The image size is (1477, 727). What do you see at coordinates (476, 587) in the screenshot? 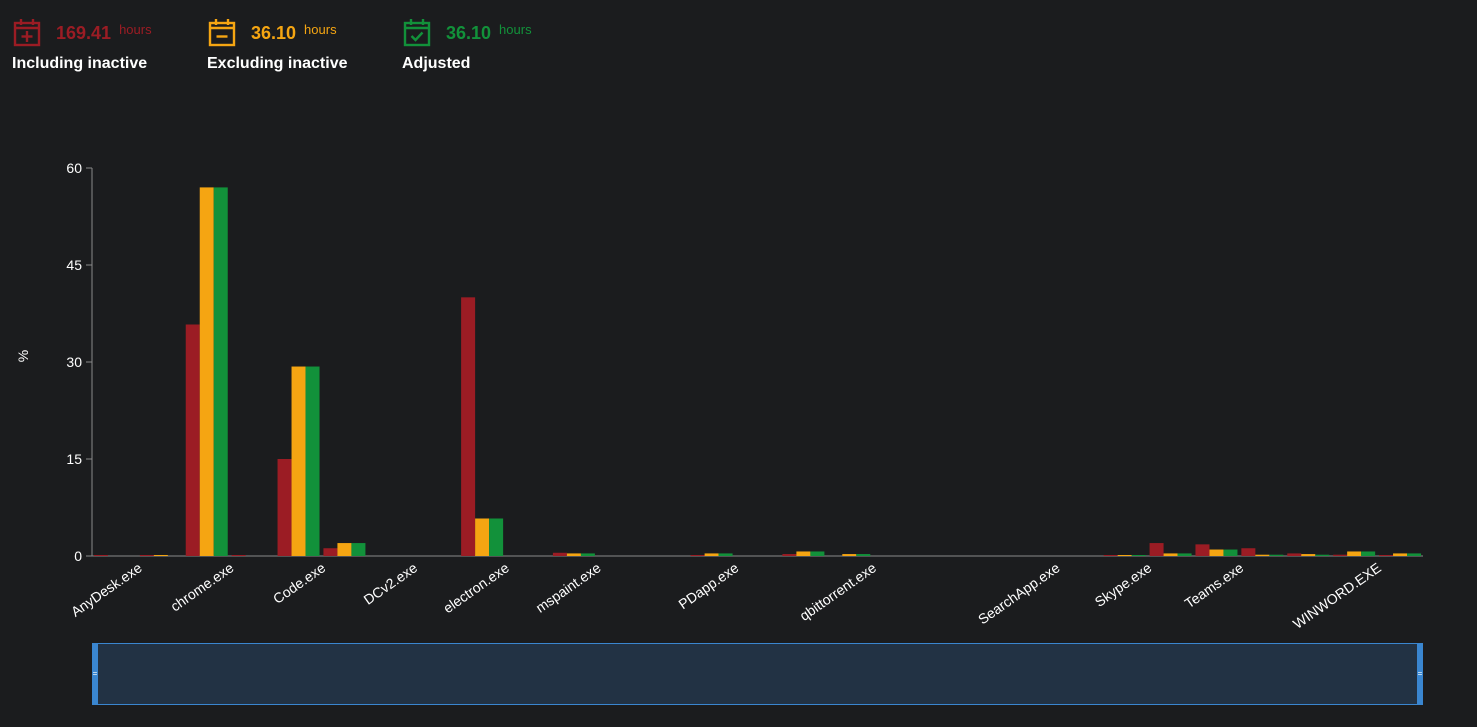
I see `x-tick-label: electron.exe` at bounding box center [476, 587].